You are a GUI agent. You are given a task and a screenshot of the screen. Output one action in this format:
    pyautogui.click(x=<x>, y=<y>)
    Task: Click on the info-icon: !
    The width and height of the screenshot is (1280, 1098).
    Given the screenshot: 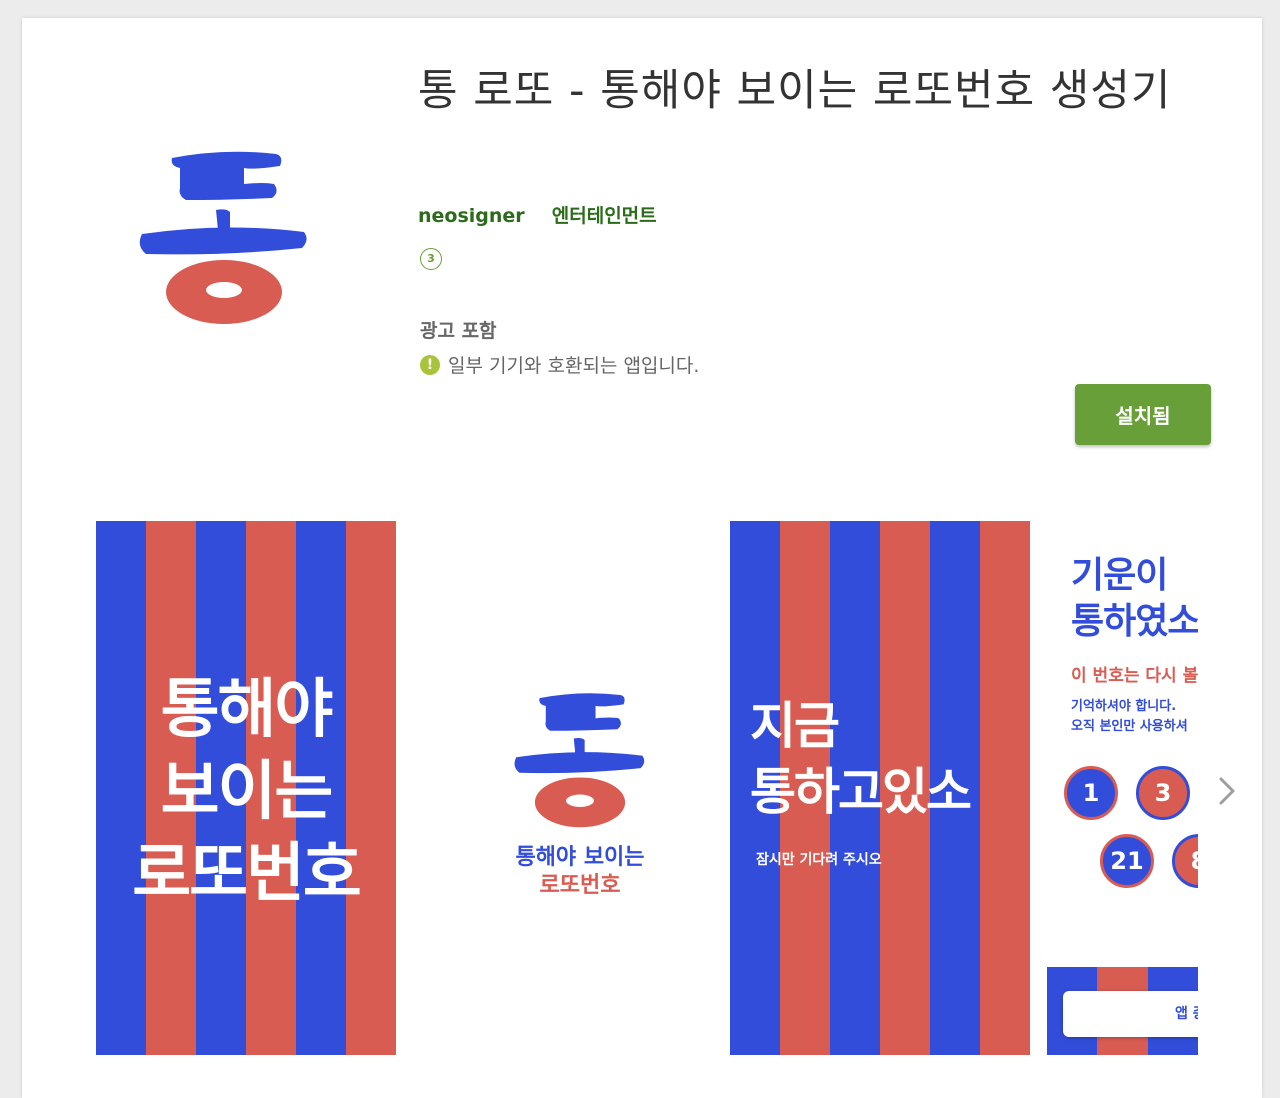 What is the action you would take?
    pyautogui.click(x=430, y=364)
    